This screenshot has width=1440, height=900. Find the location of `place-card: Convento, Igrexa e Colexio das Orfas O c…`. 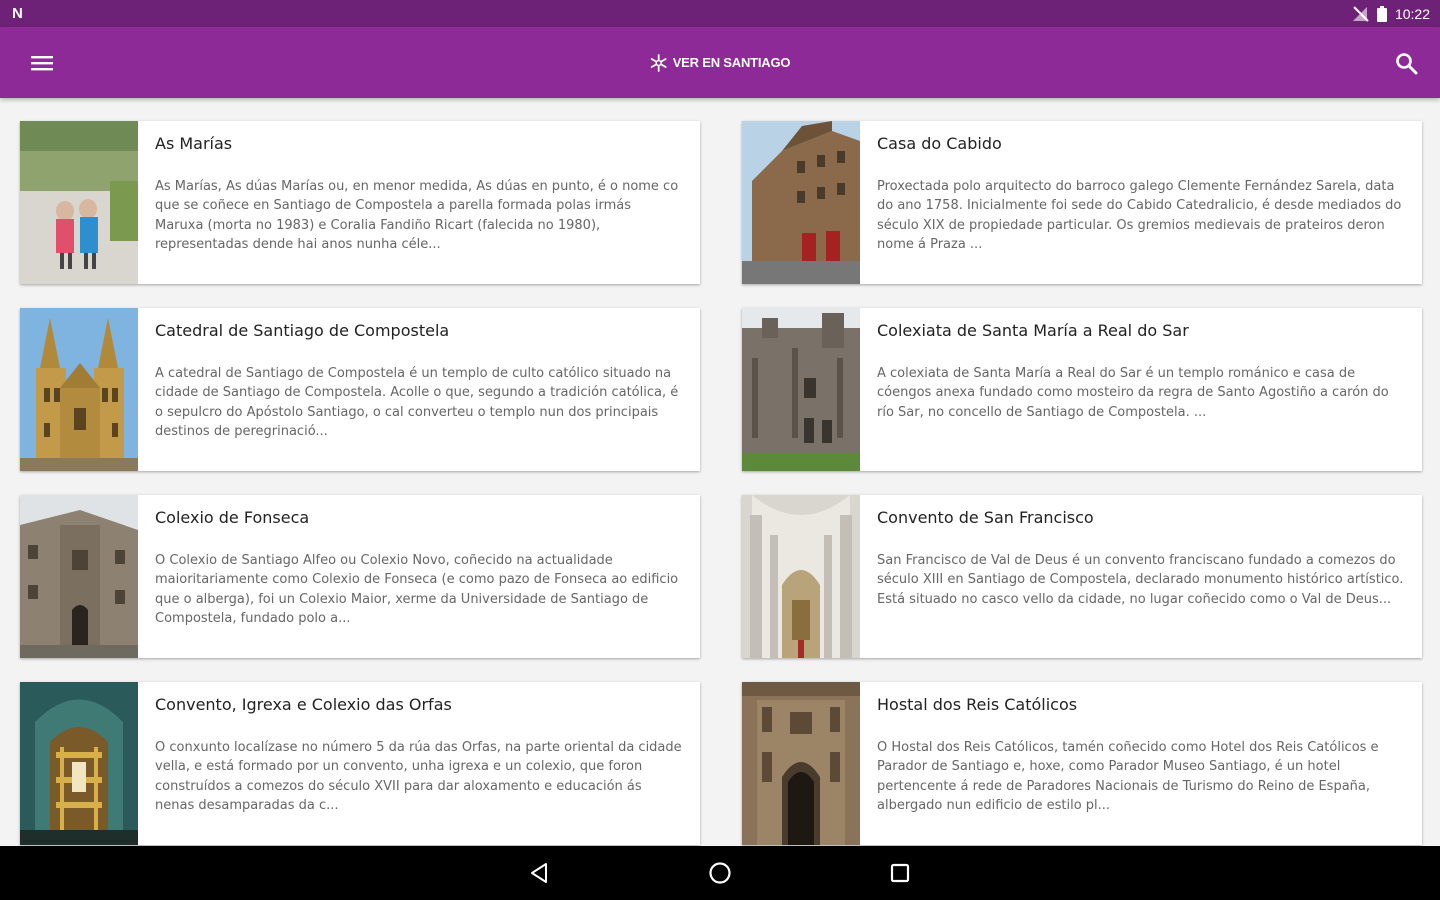

place-card: Convento, Igrexa e Colexio das Orfas O c… is located at coordinates (360, 763).